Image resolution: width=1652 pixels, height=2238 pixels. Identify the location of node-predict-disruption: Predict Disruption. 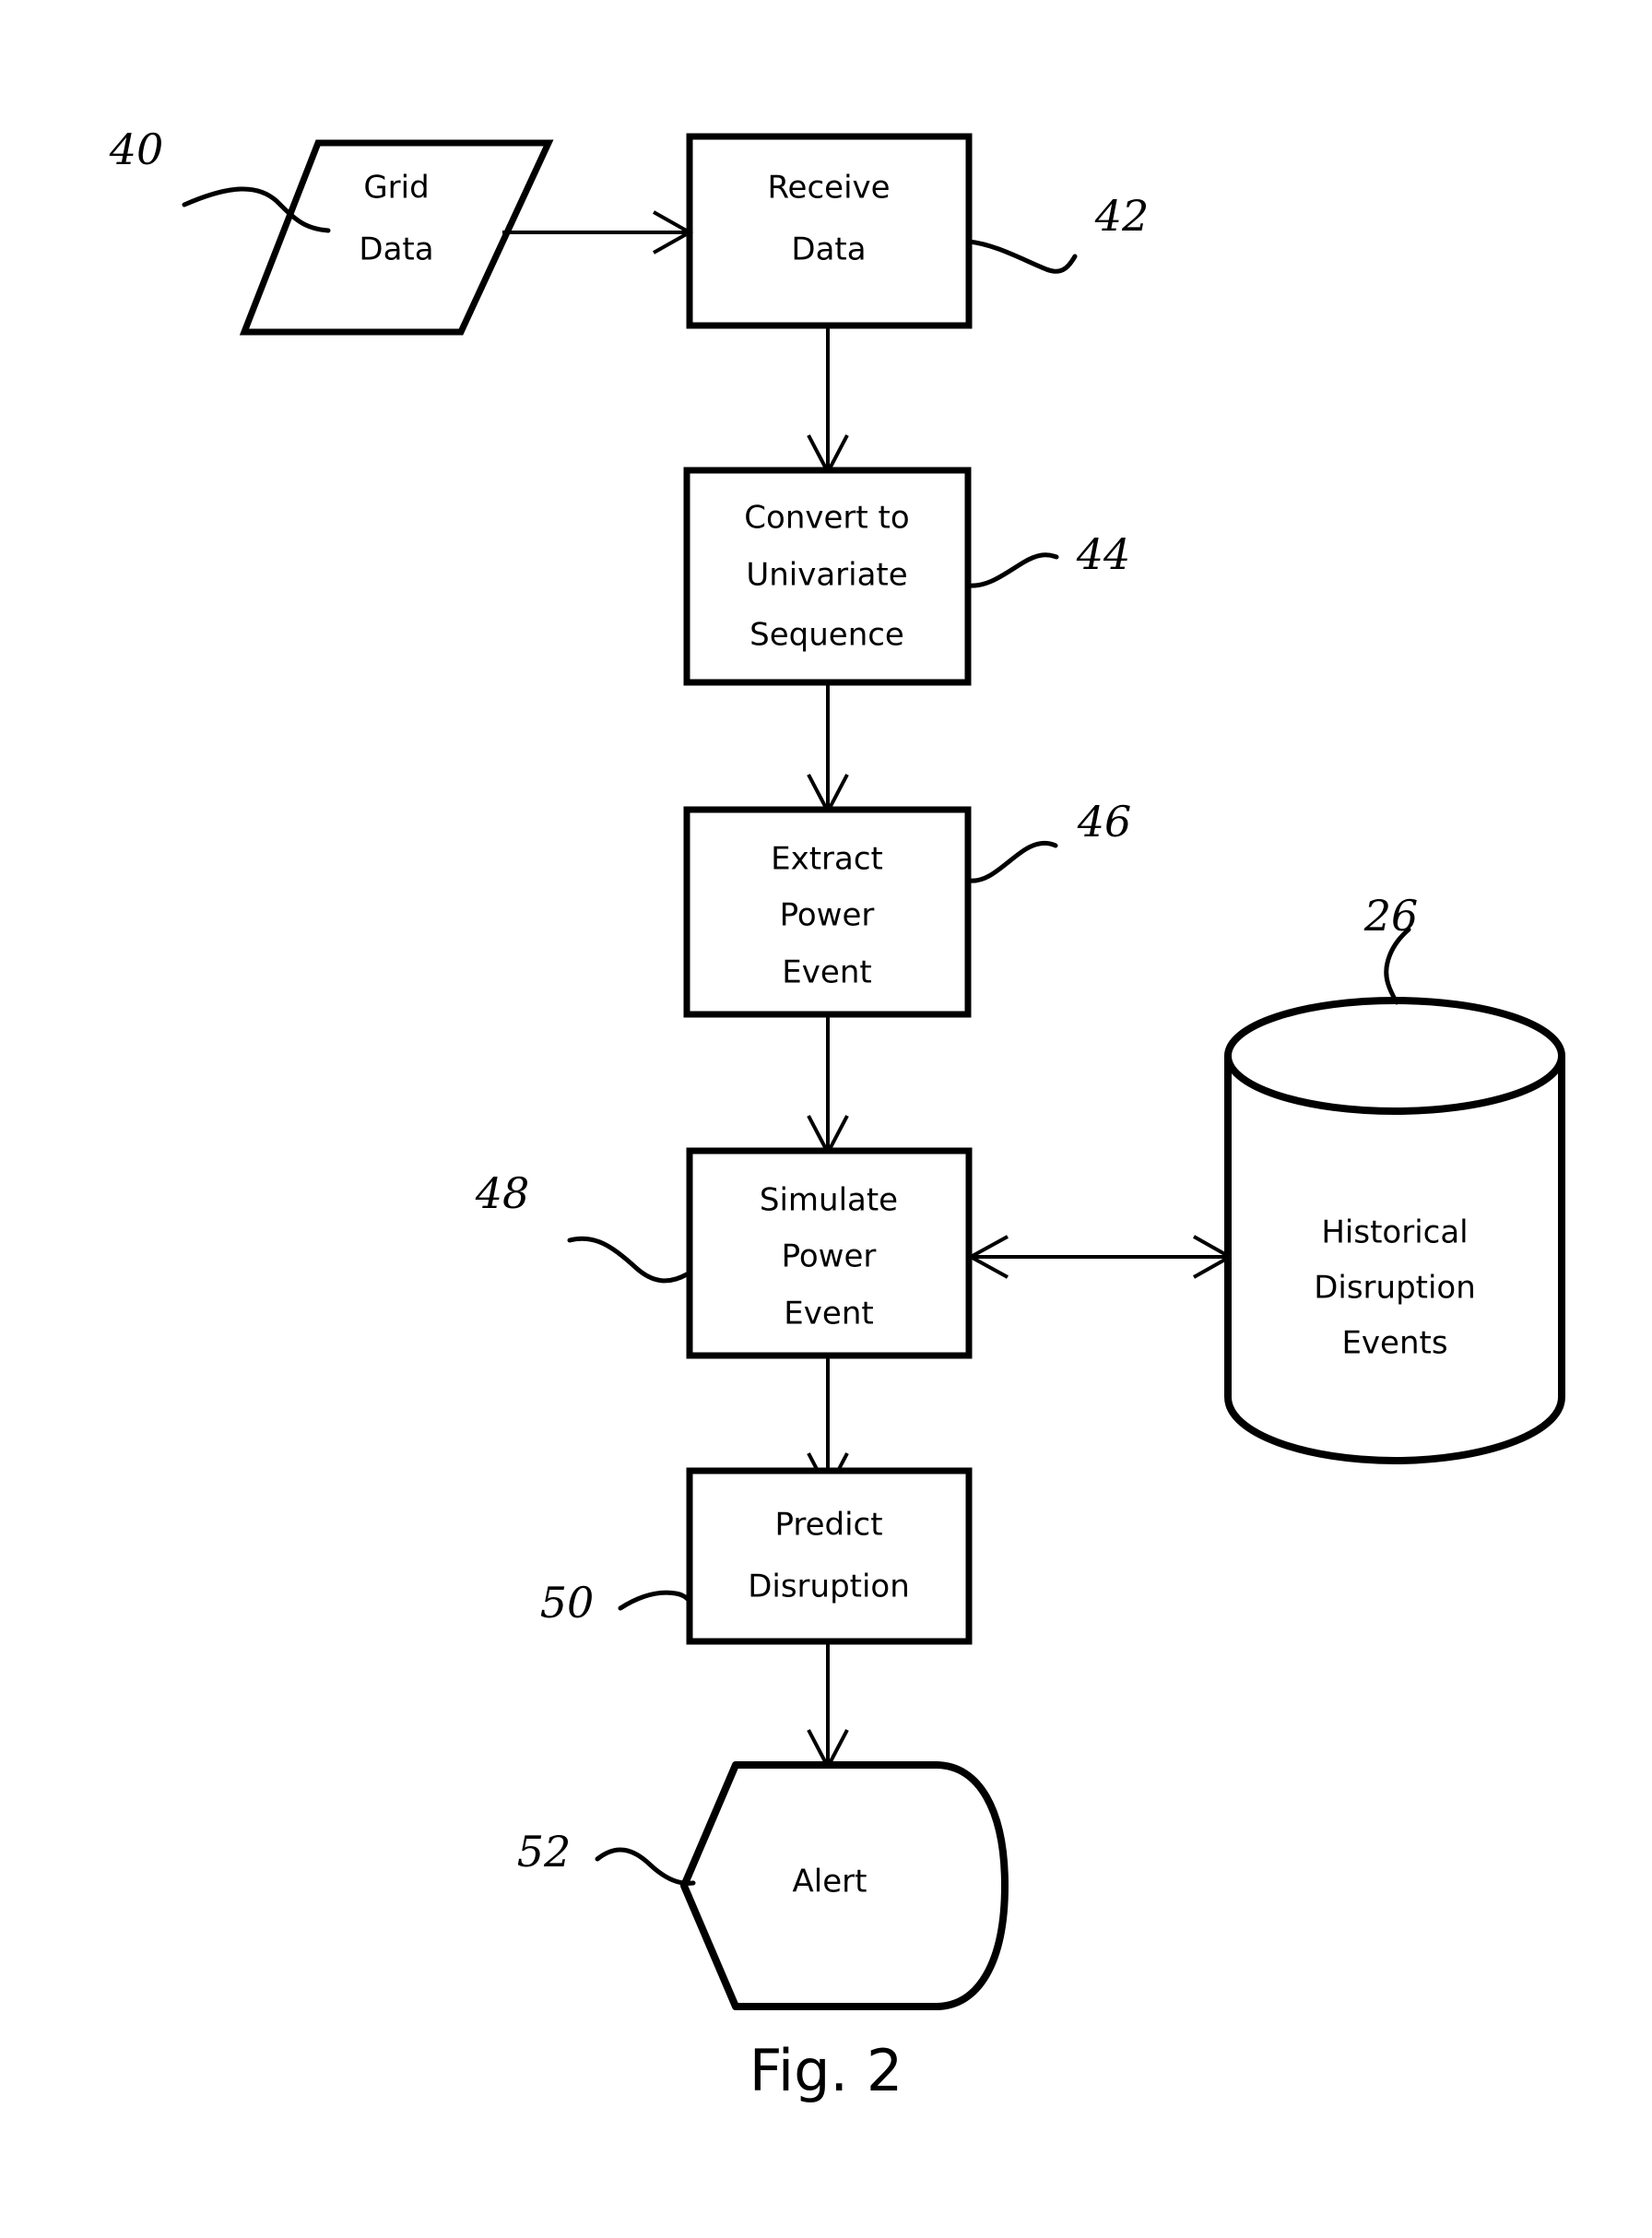
(829, 1556).